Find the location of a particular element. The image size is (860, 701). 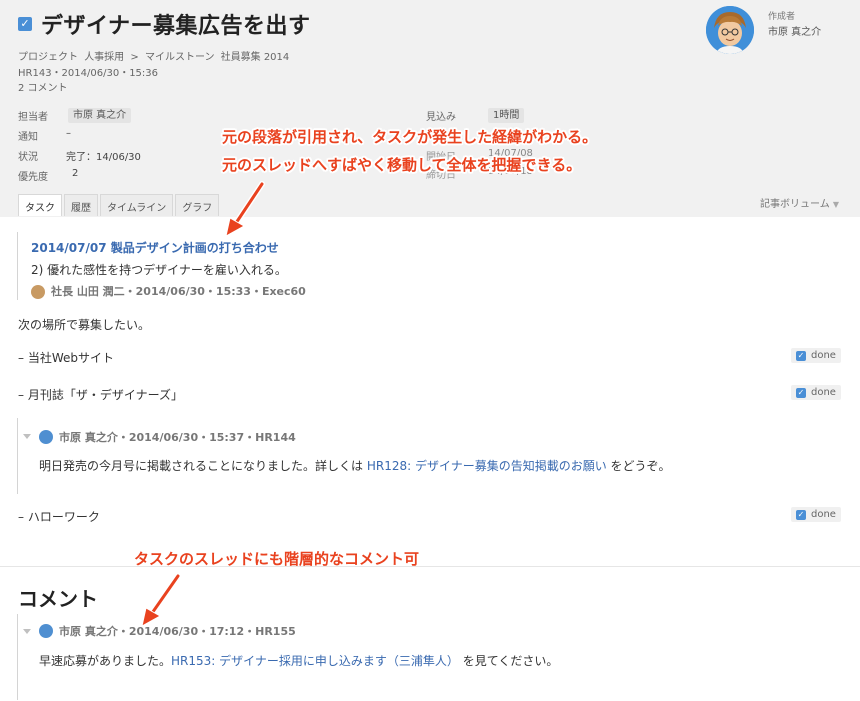

done-toggle-website: ✓ done is located at coordinates (816, 355).